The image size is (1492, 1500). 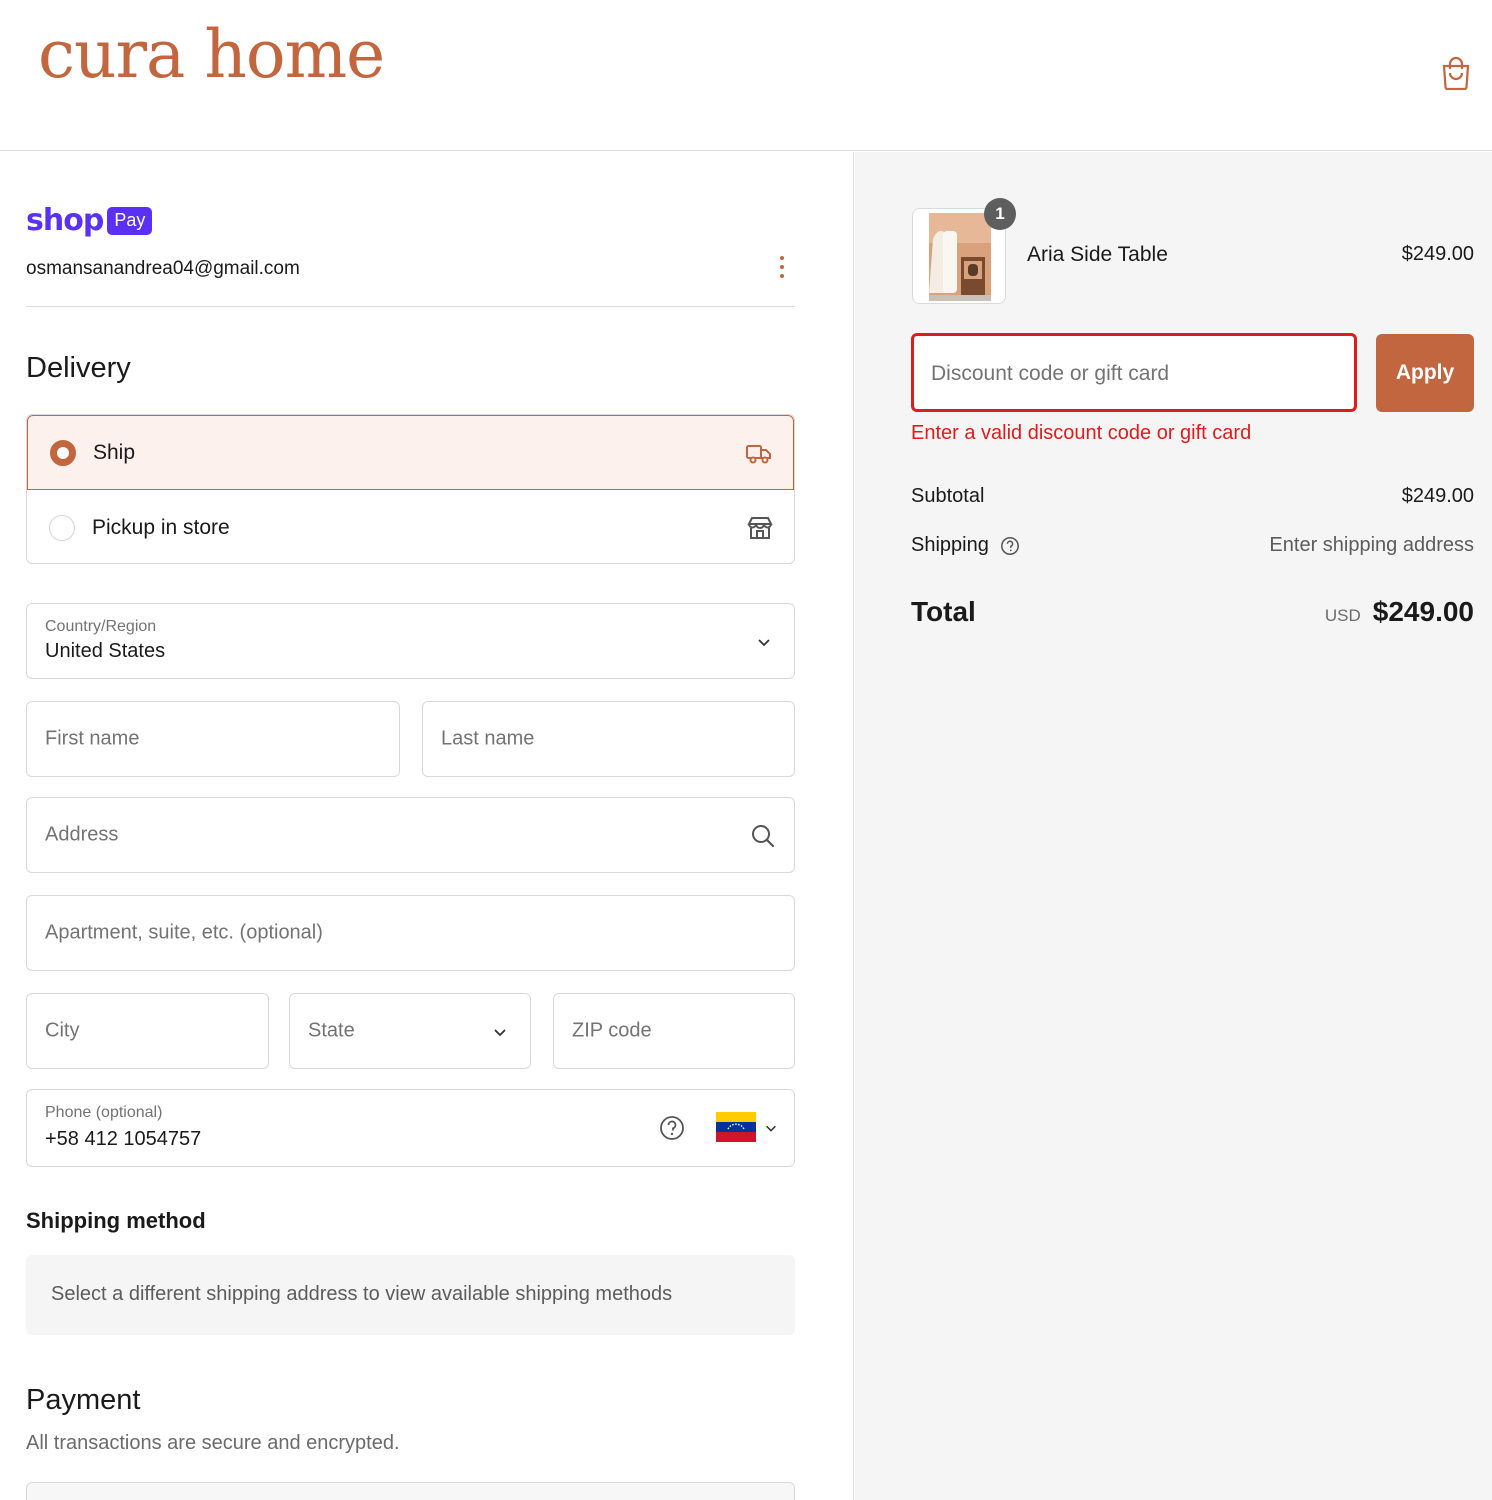 I want to click on subtotal-label: Subtotal, so click(x=948, y=496).